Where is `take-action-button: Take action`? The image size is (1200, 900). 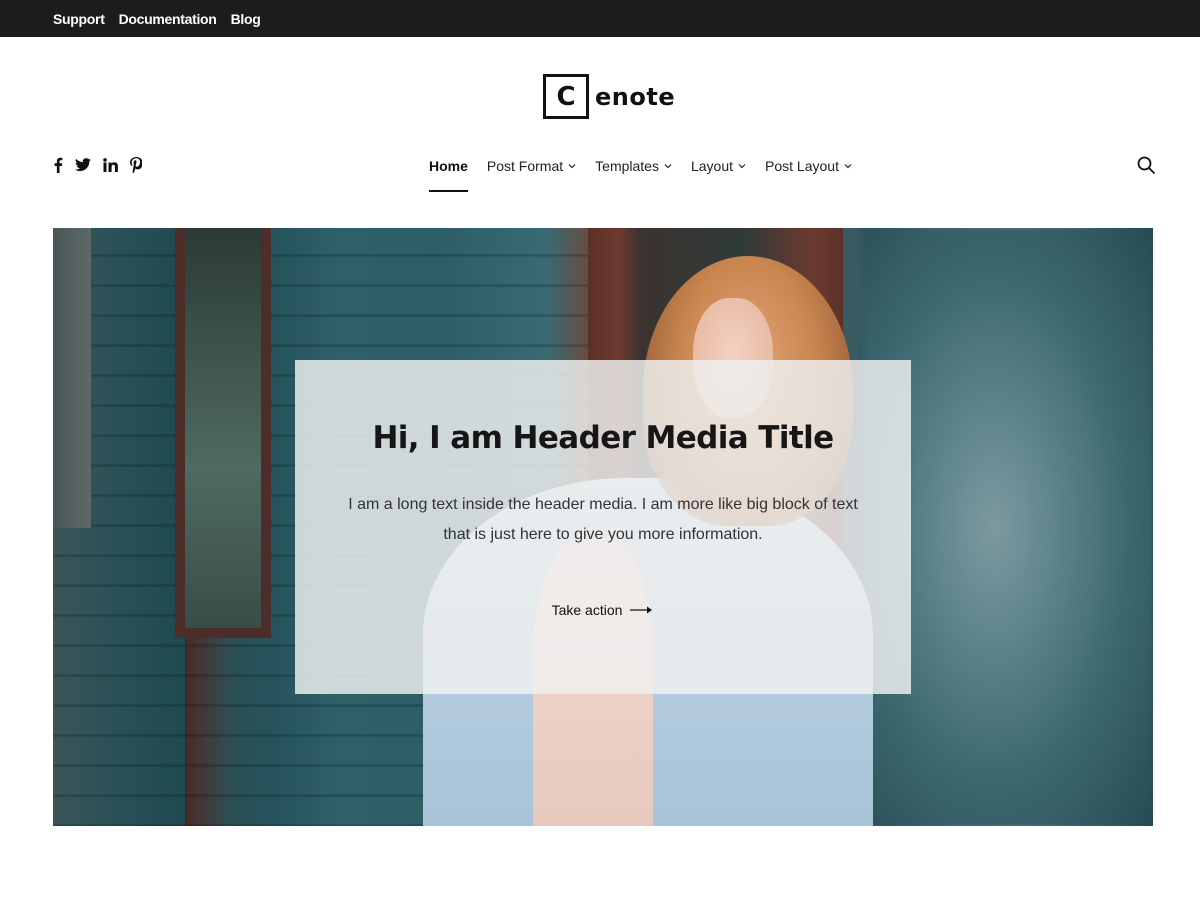 take-action-button: Take action is located at coordinates (603, 610).